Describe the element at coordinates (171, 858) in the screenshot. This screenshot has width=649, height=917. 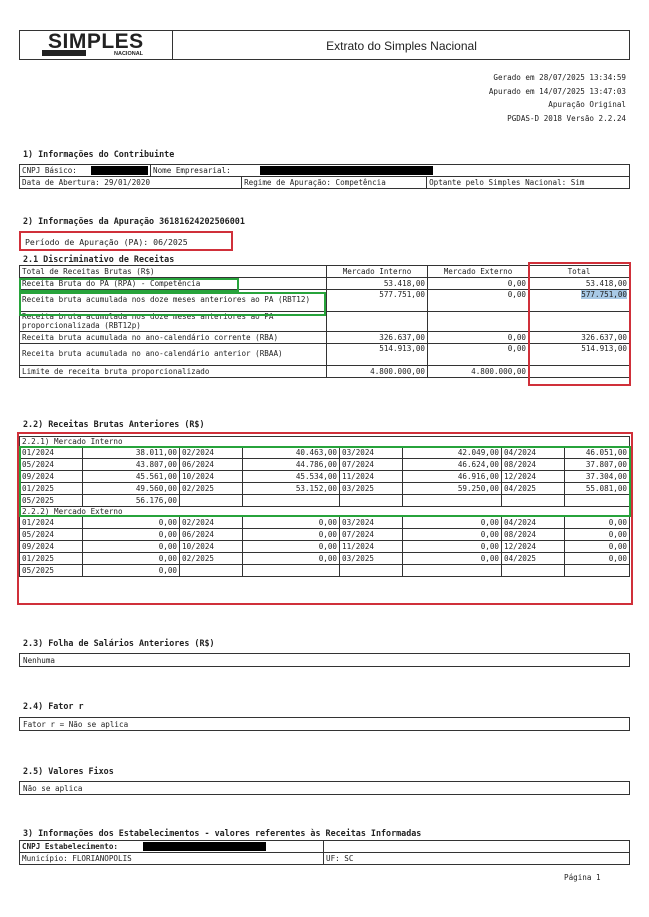
I see `municipio-cell: Município: FLORIANOPOLIS` at that location.